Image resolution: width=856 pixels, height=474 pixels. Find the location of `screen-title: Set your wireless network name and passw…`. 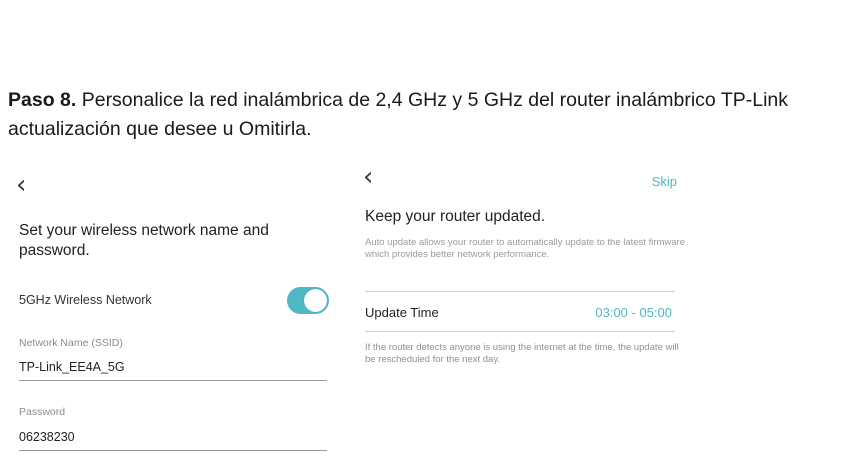

screen-title: Set your wireless network name and passw… is located at coordinates (144, 240).